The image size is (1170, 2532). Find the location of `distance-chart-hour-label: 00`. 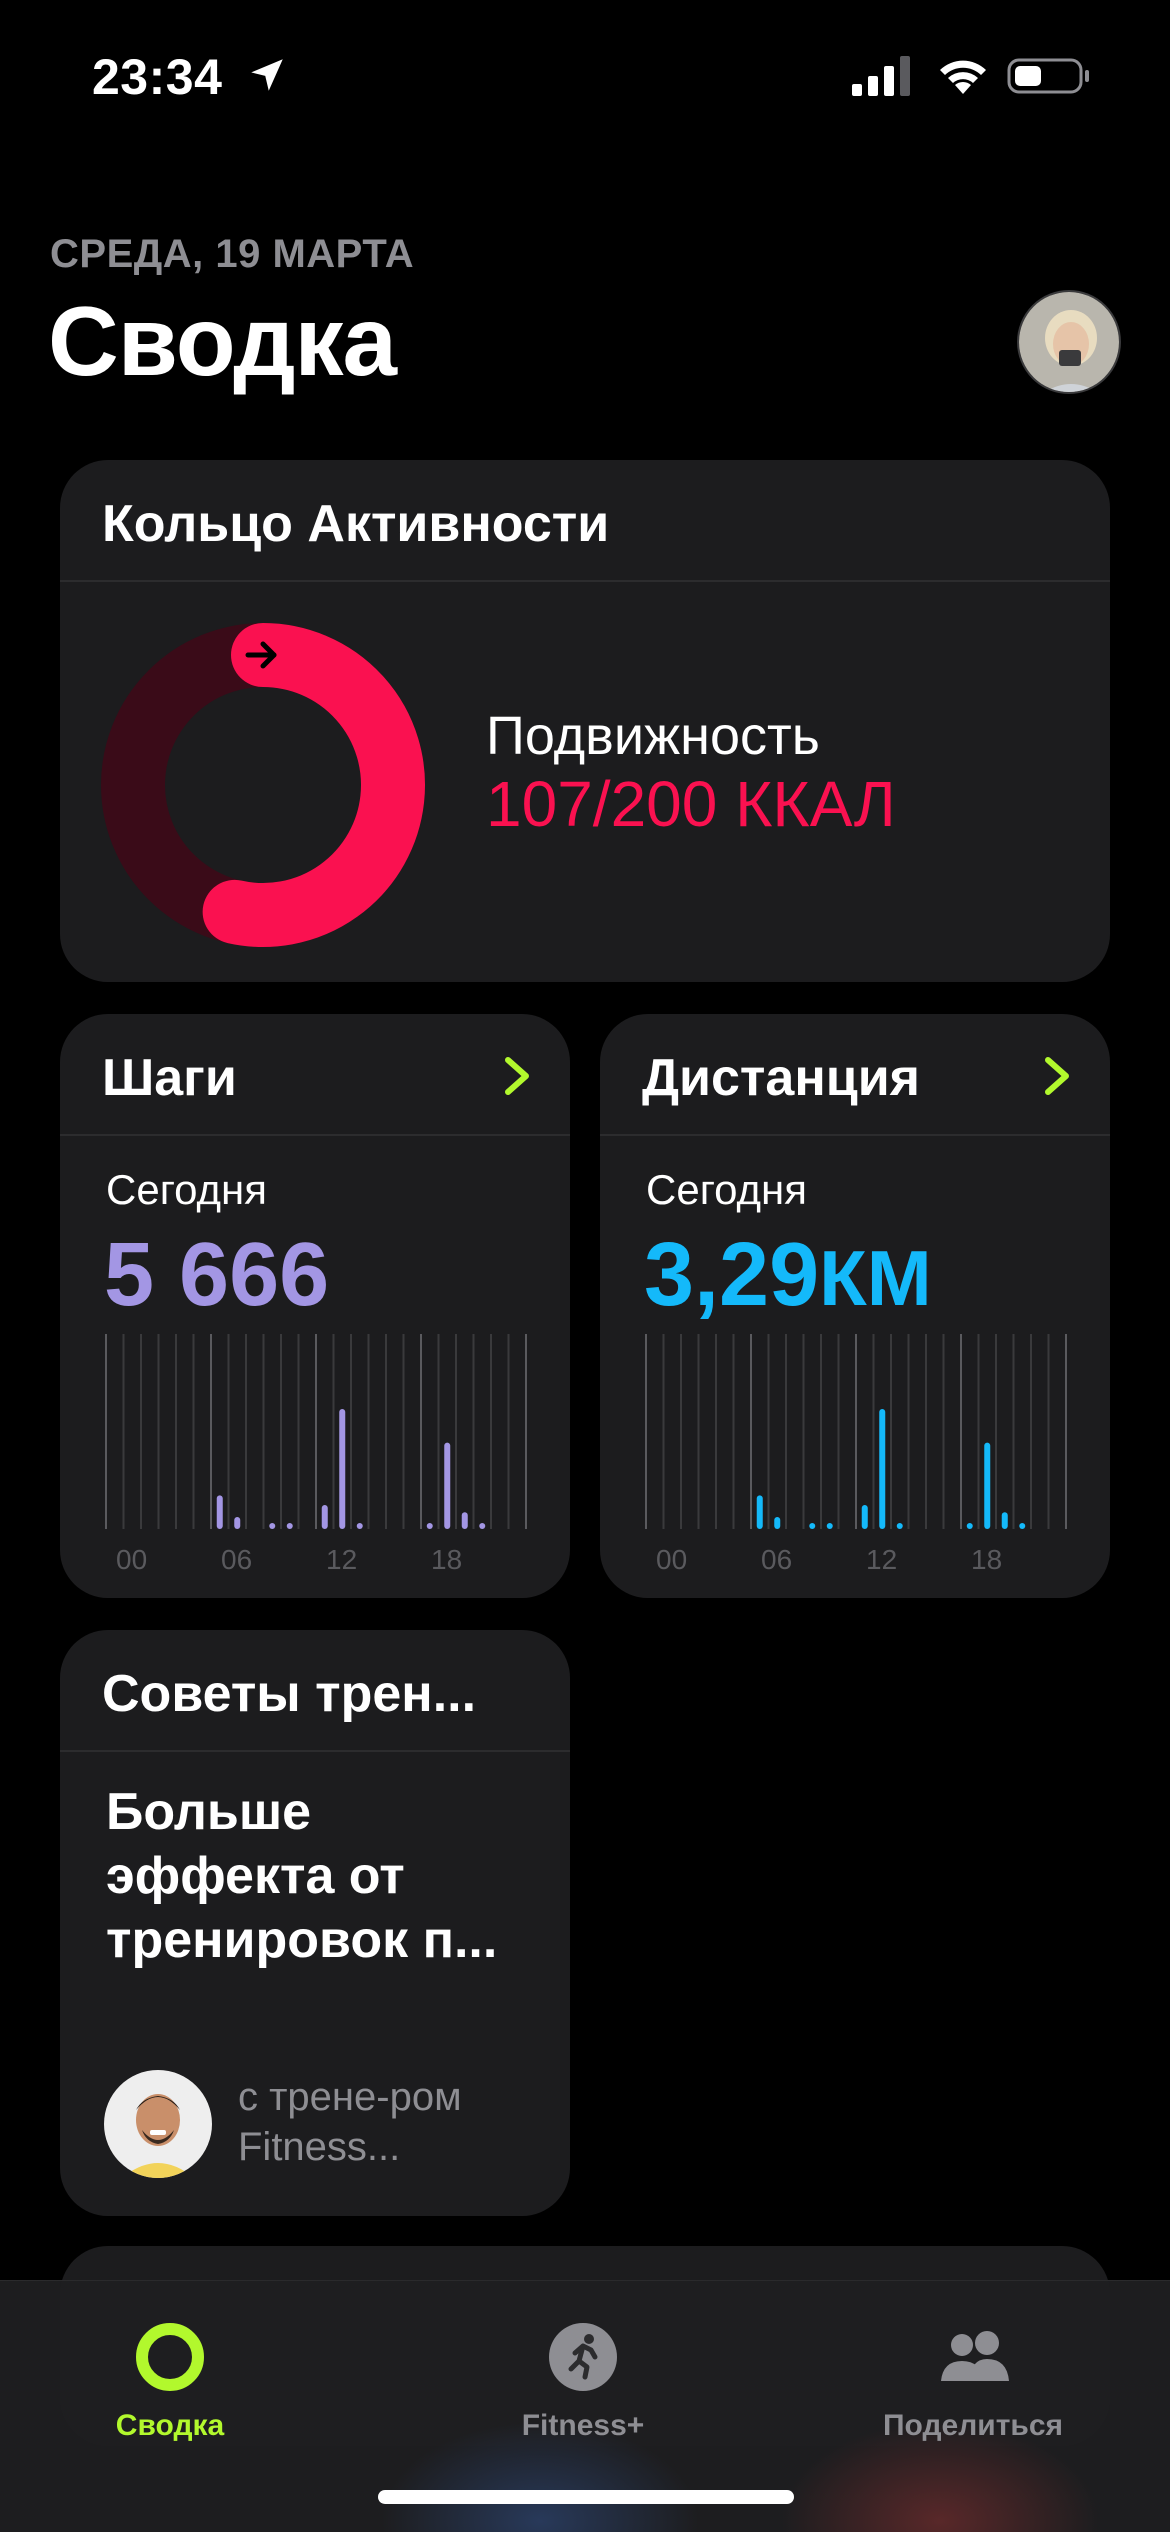

distance-chart-hour-label: 00 is located at coordinates (671, 1559).